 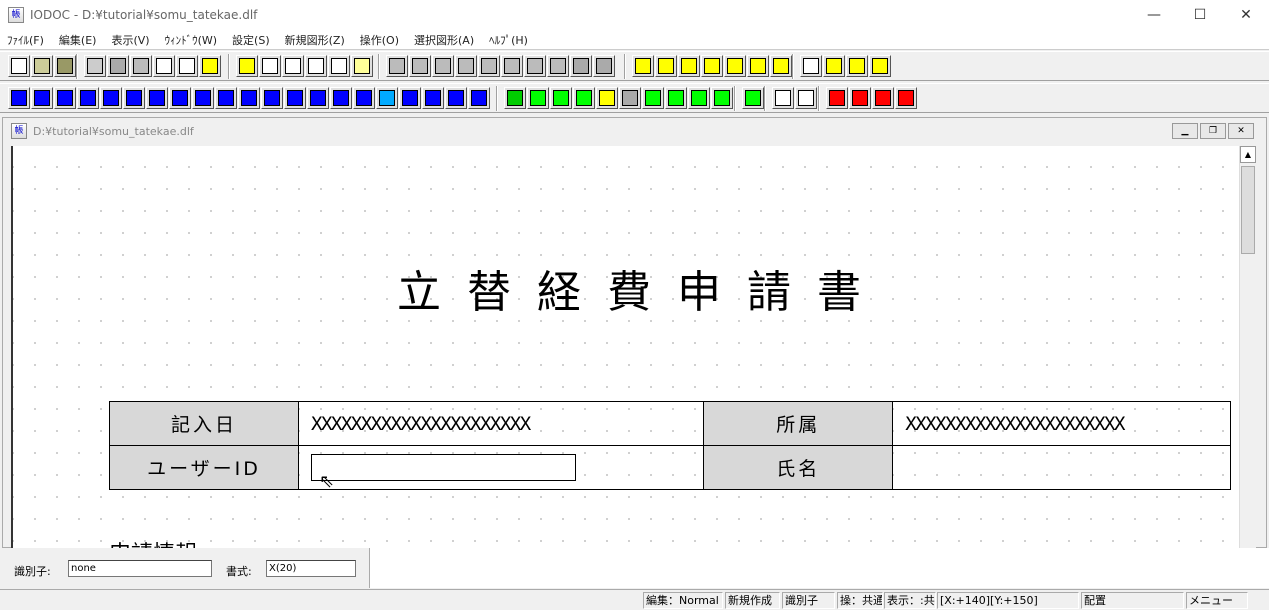 What do you see at coordinates (387, 98) in the screenshot?
I see `image-button` at bounding box center [387, 98].